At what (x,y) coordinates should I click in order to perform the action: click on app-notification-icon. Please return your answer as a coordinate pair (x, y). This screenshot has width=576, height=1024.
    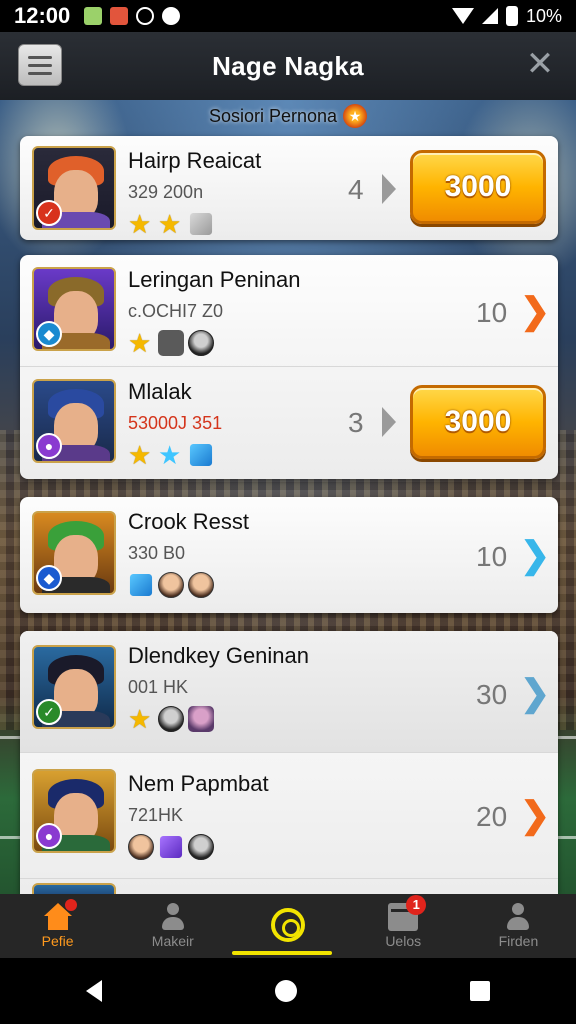
    Looking at the image, I should click on (93, 16).